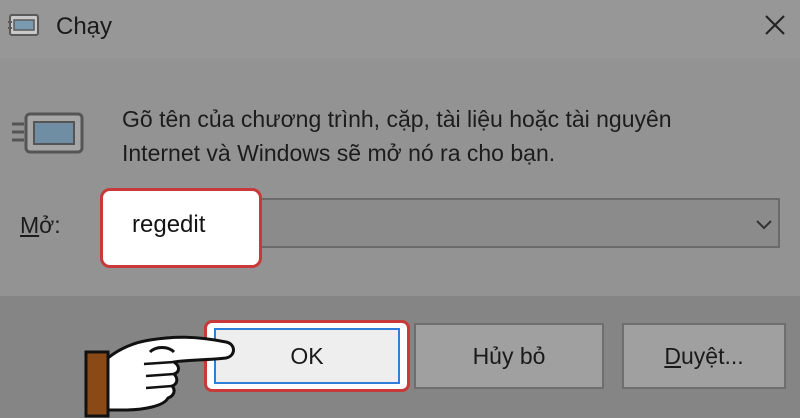 Image resolution: width=800 pixels, height=418 pixels. What do you see at coordinates (84, 26) in the screenshot?
I see `window-title: Chạy` at bounding box center [84, 26].